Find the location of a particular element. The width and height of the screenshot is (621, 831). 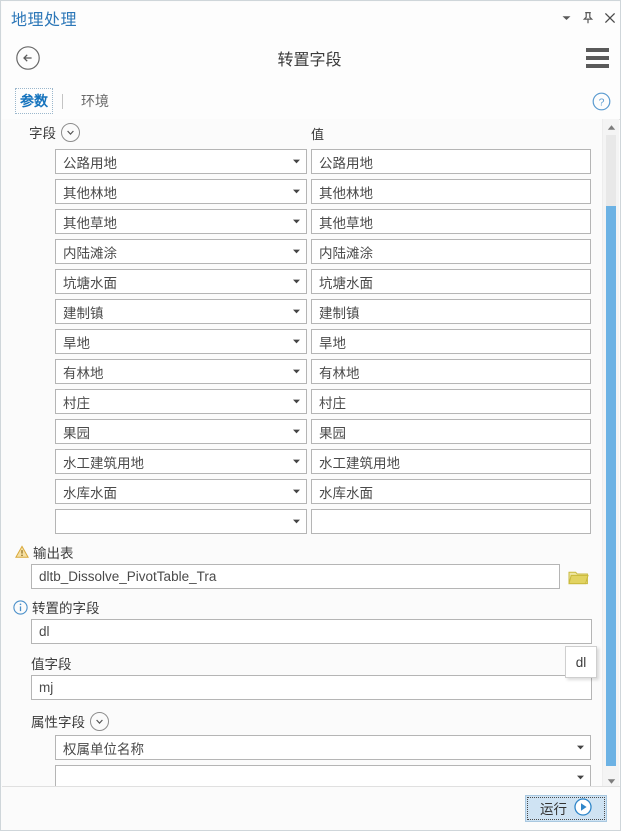

warning-icon is located at coordinates (21, 552).